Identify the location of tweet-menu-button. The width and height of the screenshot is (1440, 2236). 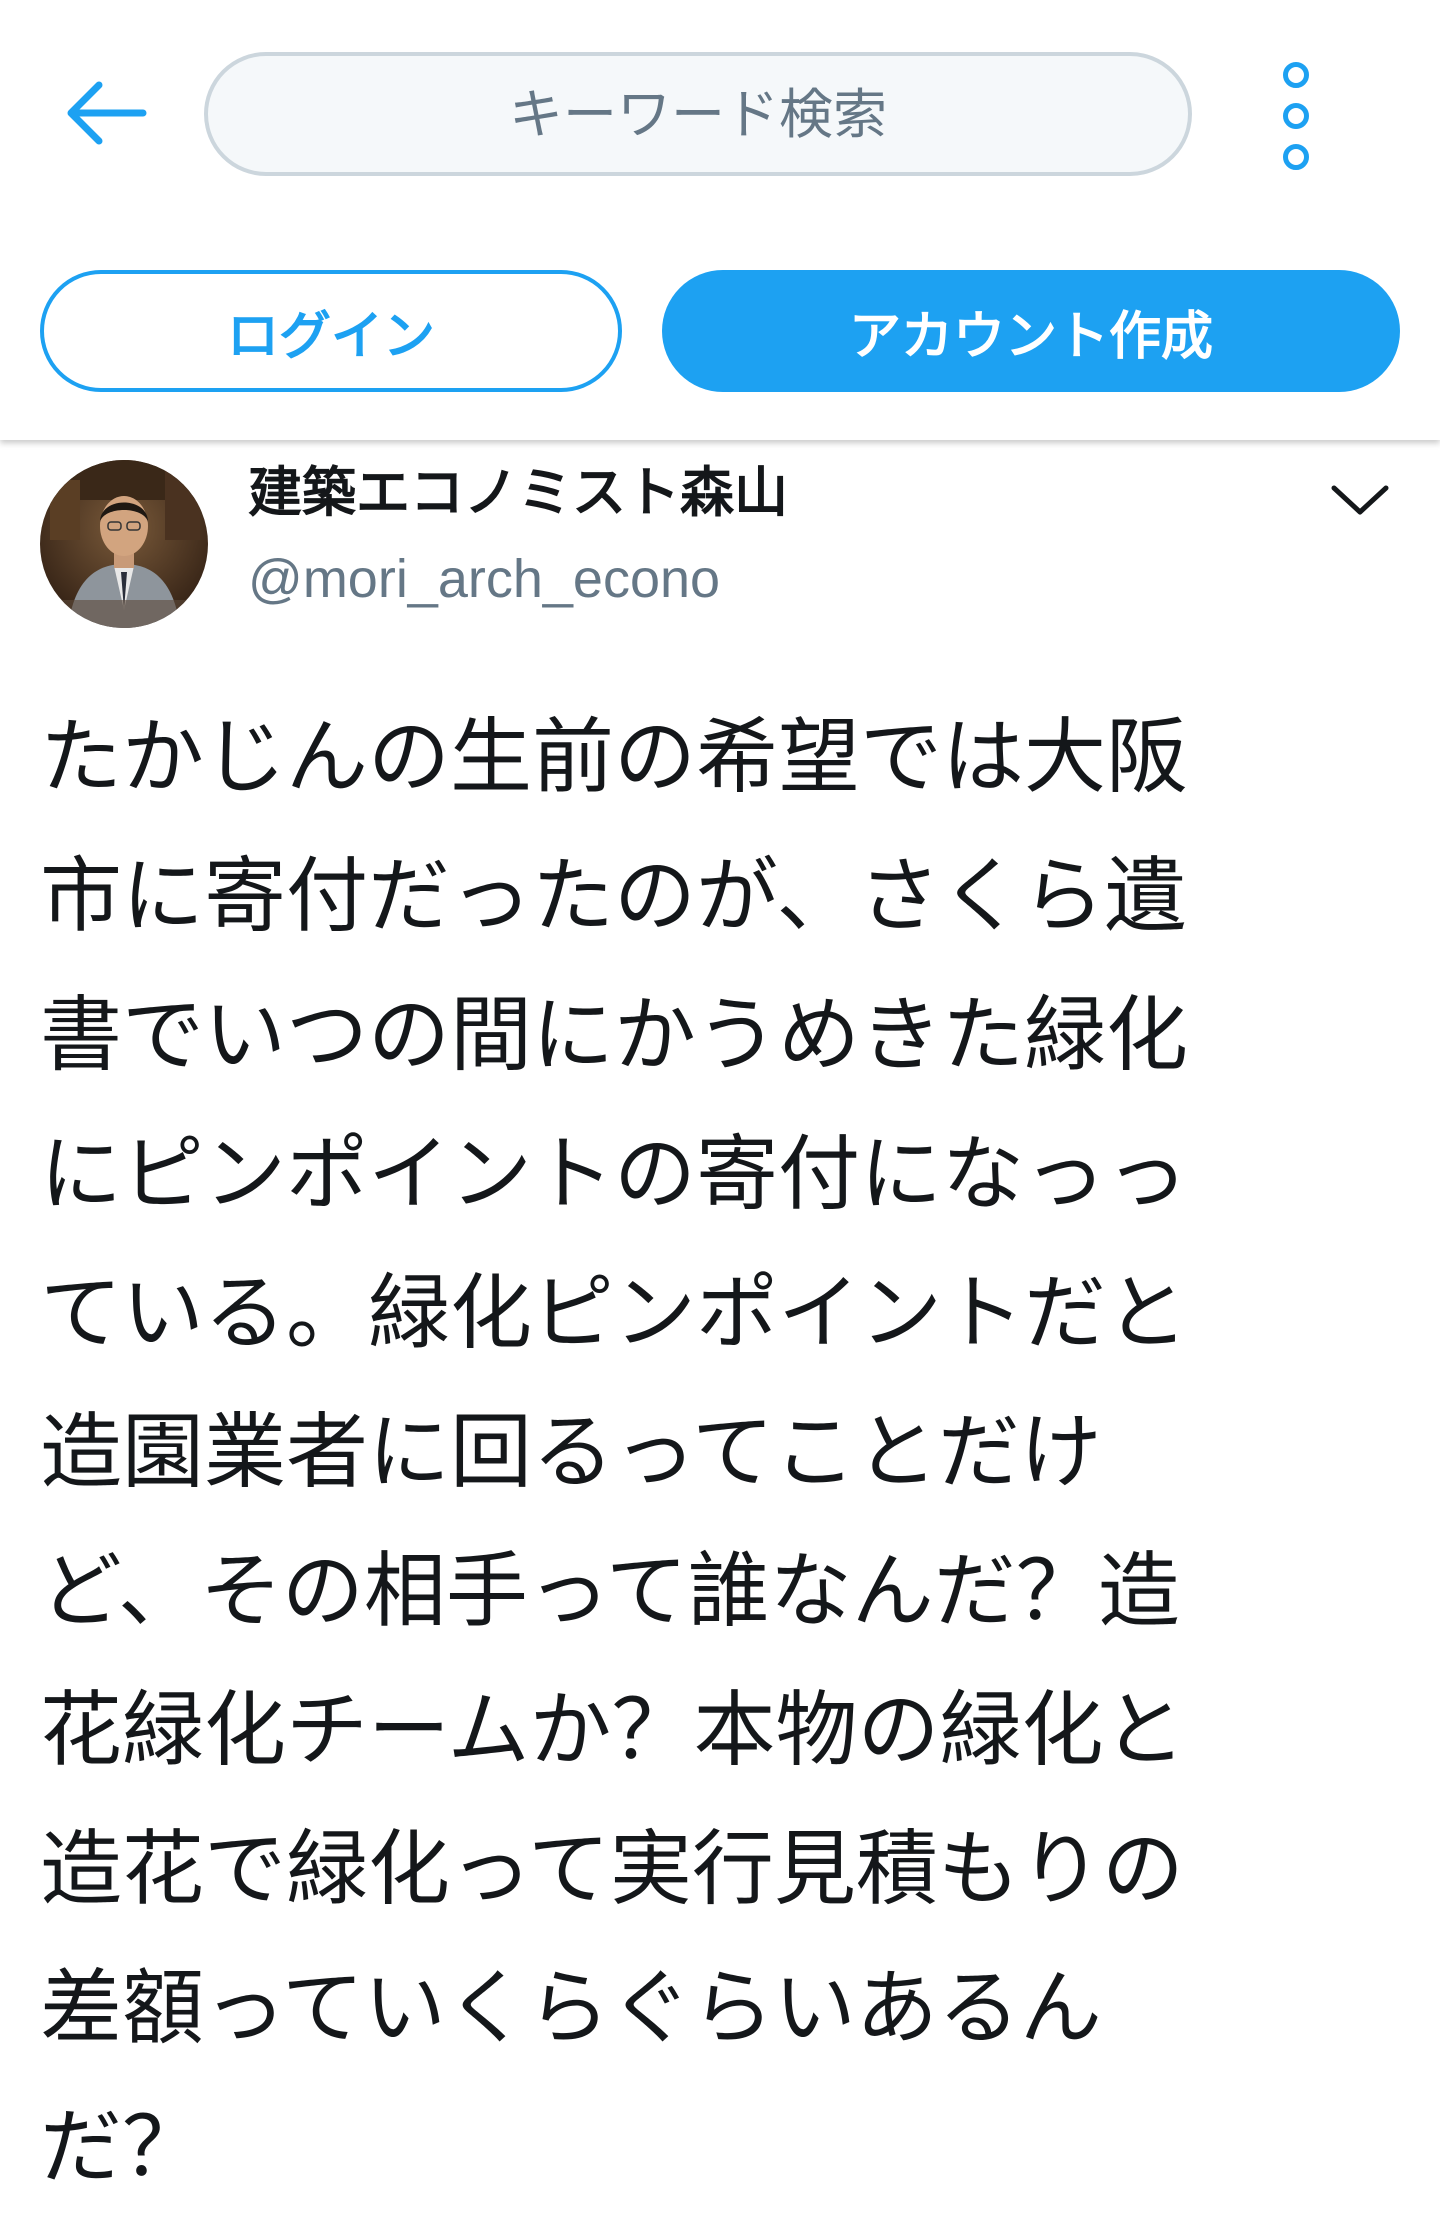
(1360, 501).